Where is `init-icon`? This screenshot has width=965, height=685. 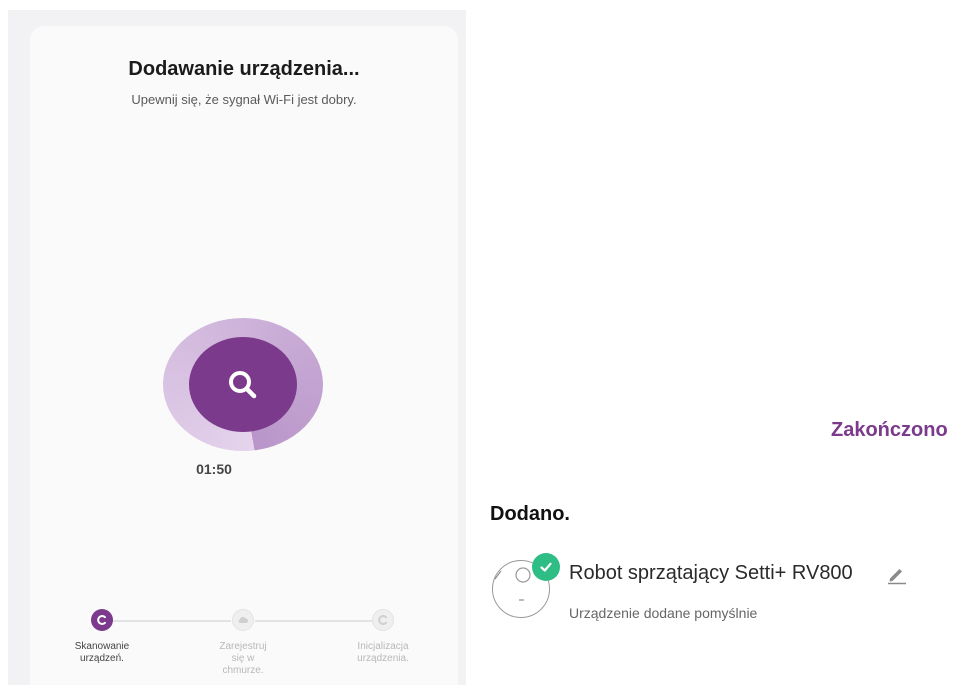 init-icon is located at coordinates (382, 620).